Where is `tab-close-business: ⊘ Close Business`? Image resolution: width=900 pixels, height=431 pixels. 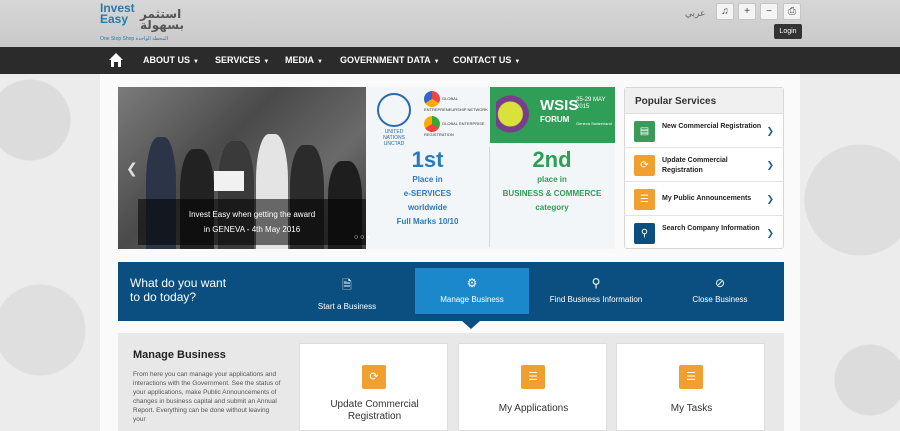 tab-close-business: ⊘ Close Business is located at coordinates (720, 291).